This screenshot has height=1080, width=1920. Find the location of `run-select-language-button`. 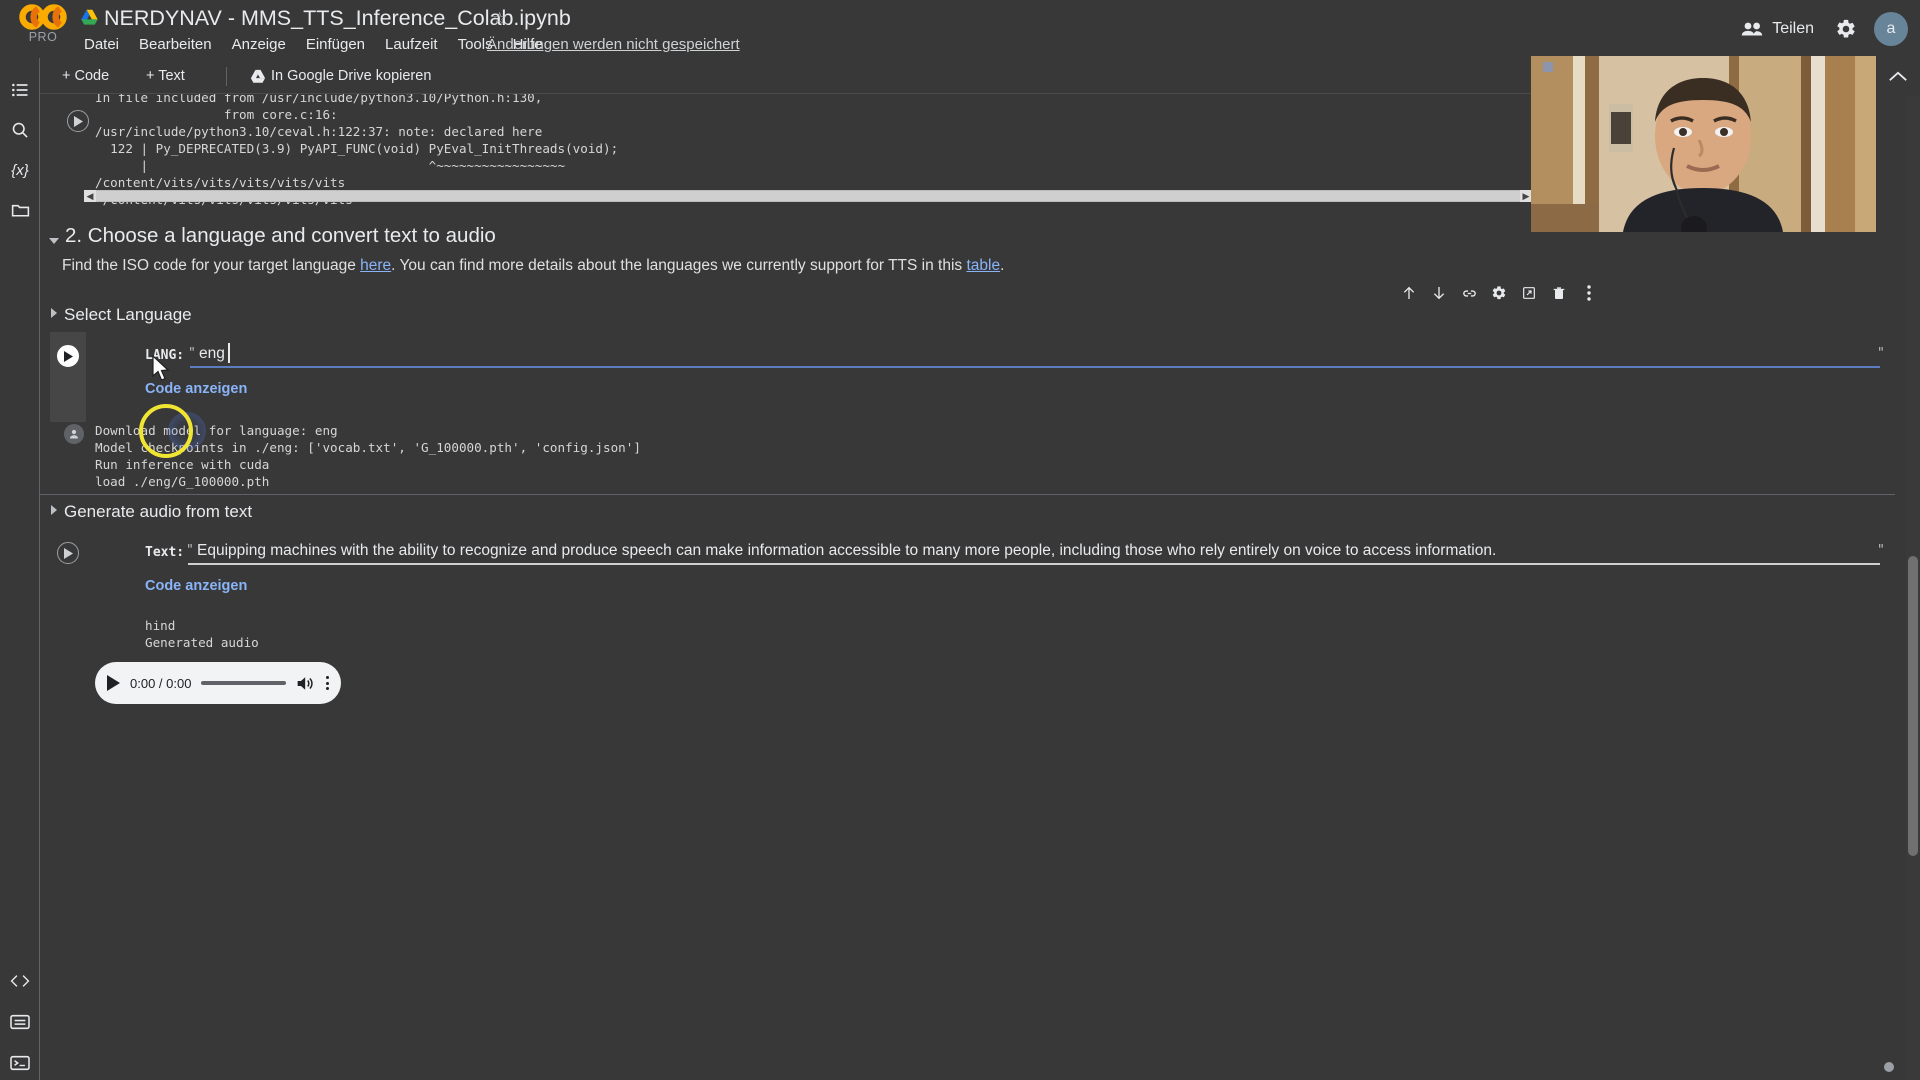

run-select-language-button is located at coordinates (68, 356).